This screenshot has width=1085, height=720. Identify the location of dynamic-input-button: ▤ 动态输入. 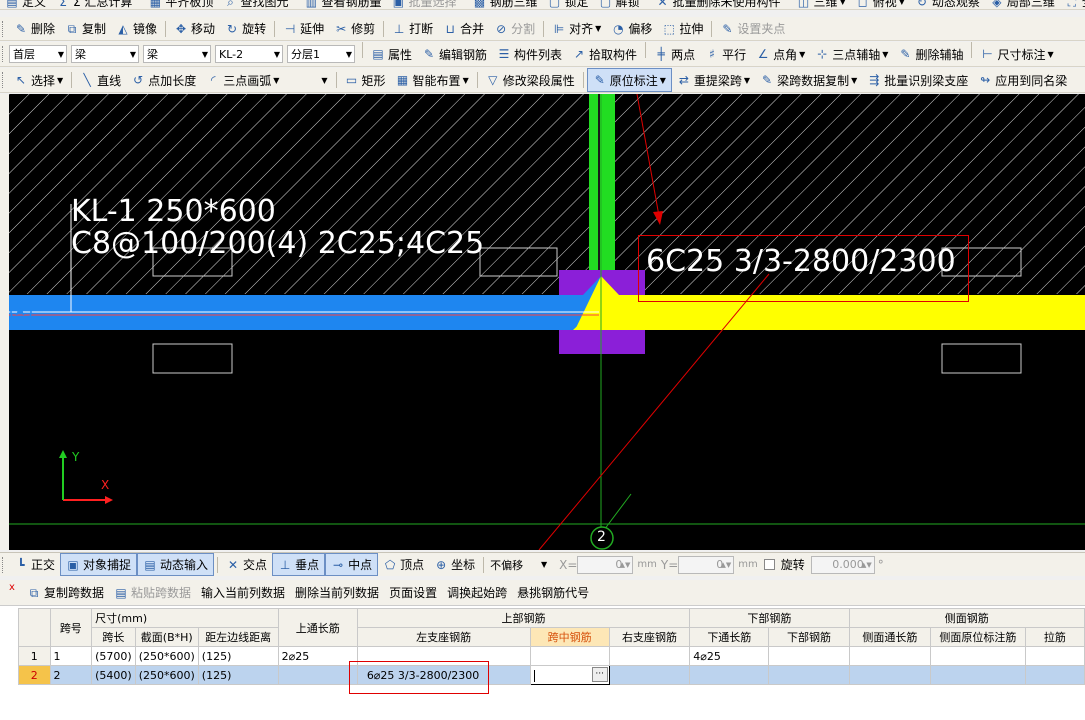
(176, 564).